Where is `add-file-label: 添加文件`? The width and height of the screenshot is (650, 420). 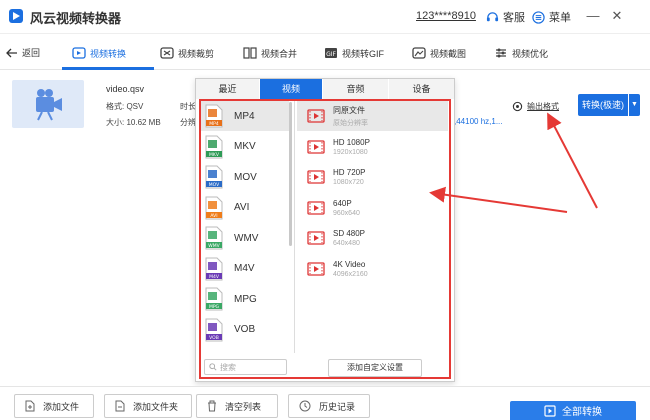
add-file-label: 添加文件 is located at coordinates (61, 406).